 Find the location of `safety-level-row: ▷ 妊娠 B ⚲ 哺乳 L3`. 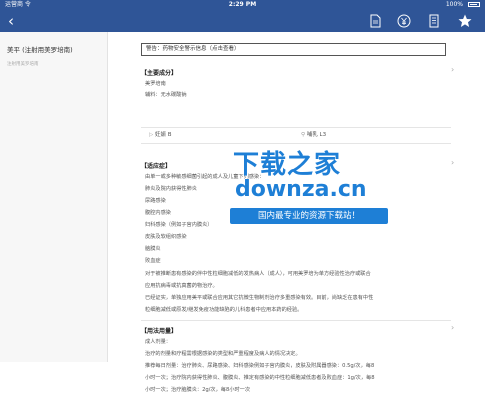

safety-level-row: ▷ 妊娠 B ⚲ 哺乳 L3 is located at coordinates (296, 135).